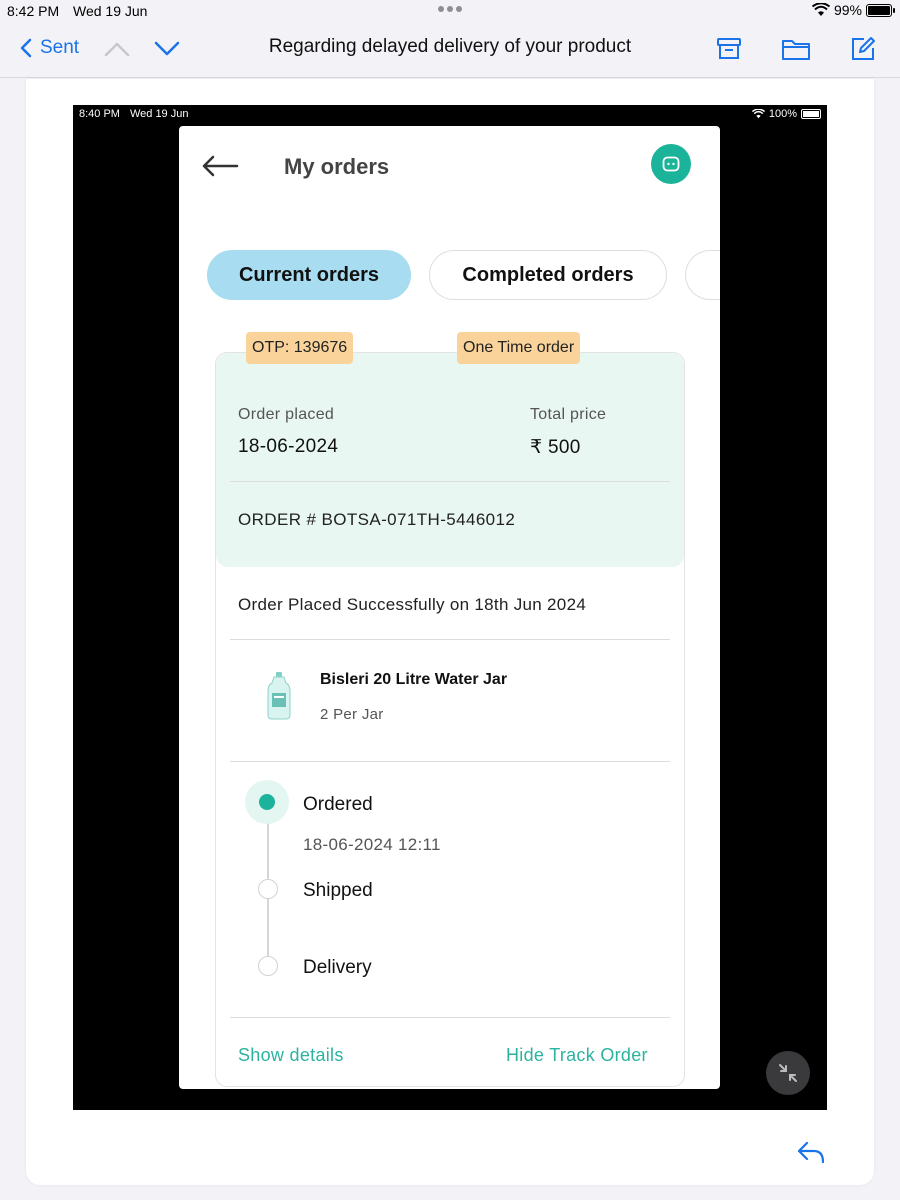 This screenshot has width=900, height=1200. I want to click on collapse-button, so click(788, 1073).